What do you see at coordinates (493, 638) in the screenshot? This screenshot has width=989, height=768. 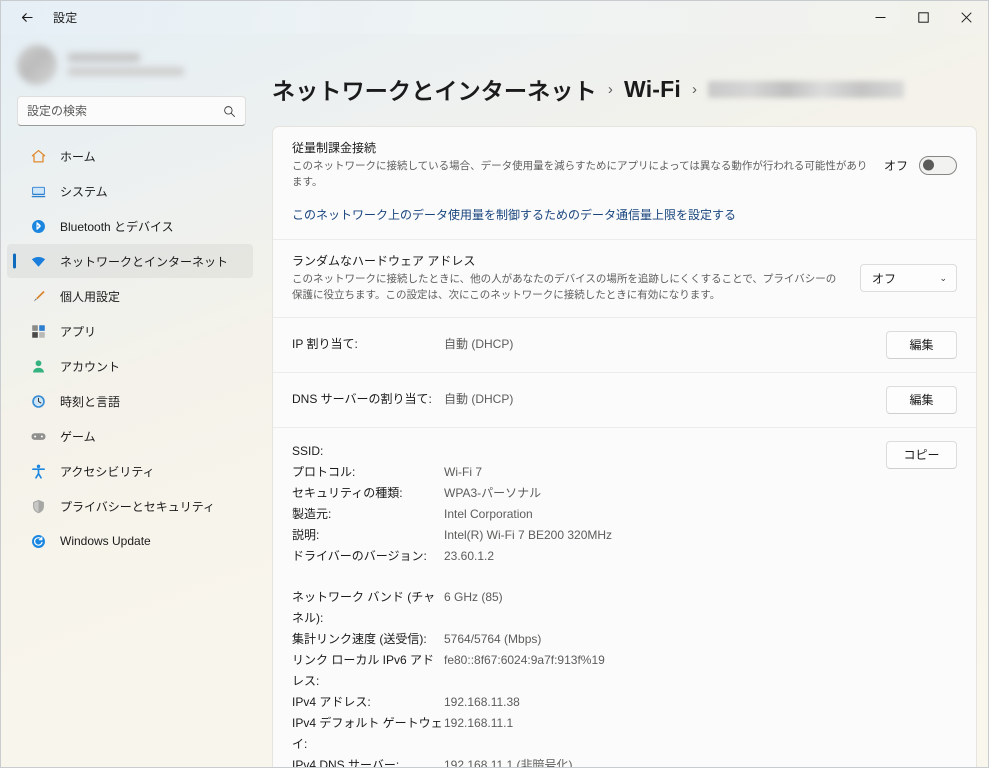 I see `detail-value: 5764/5764 (Mbps)` at bounding box center [493, 638].